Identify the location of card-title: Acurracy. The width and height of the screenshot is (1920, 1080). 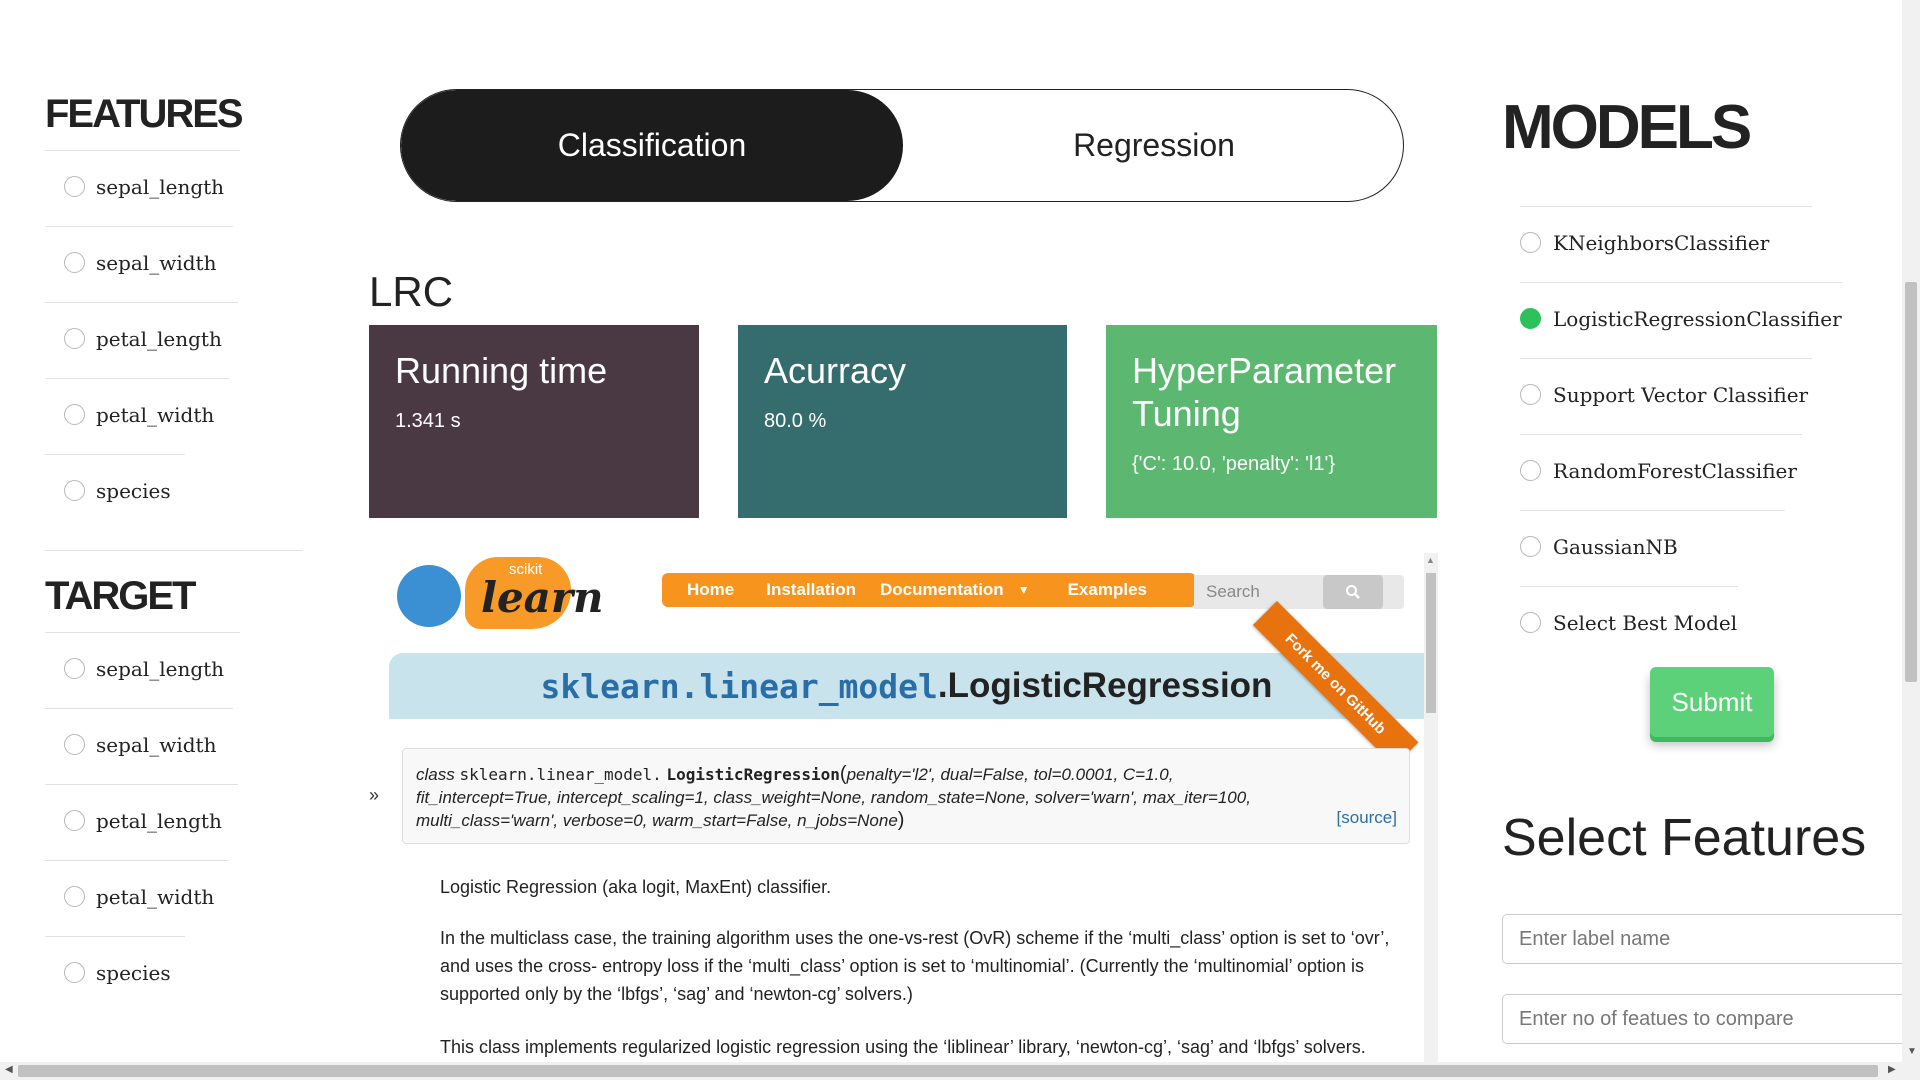
(835, 370).